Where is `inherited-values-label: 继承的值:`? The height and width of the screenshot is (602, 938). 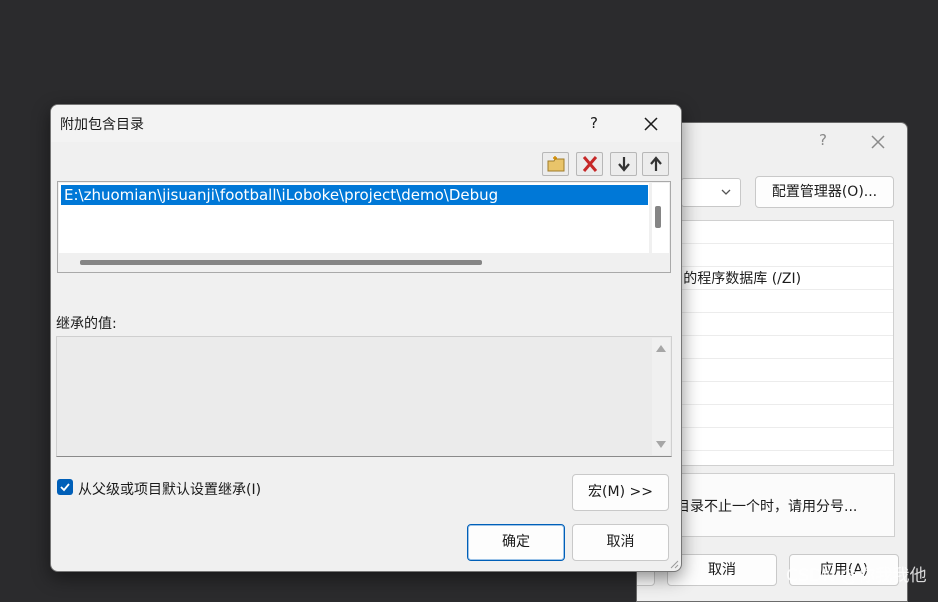
inherited-values-label: 继承的值: is located at coordinates (86, 324).